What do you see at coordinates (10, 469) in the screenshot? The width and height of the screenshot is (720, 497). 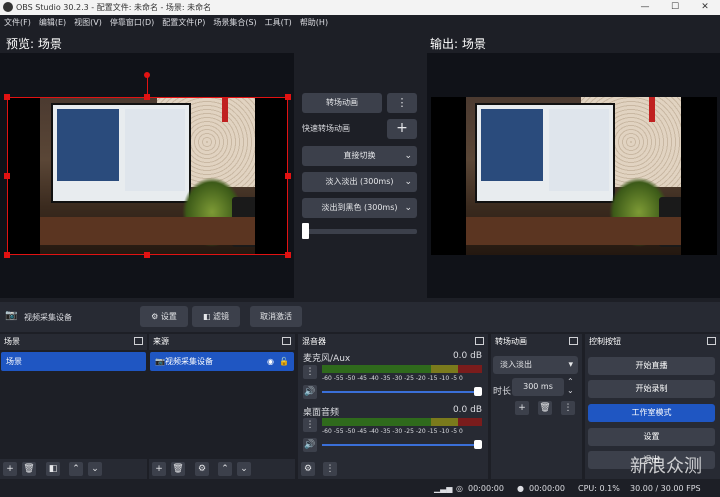 I see `add-scene-button: +` at bounding box center [10, 469].